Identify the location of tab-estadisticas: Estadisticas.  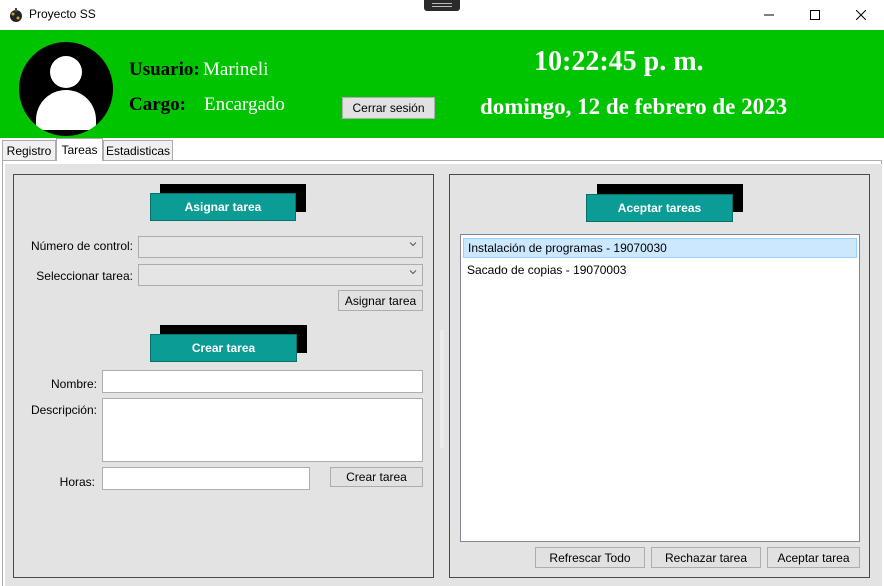
(138, 150).